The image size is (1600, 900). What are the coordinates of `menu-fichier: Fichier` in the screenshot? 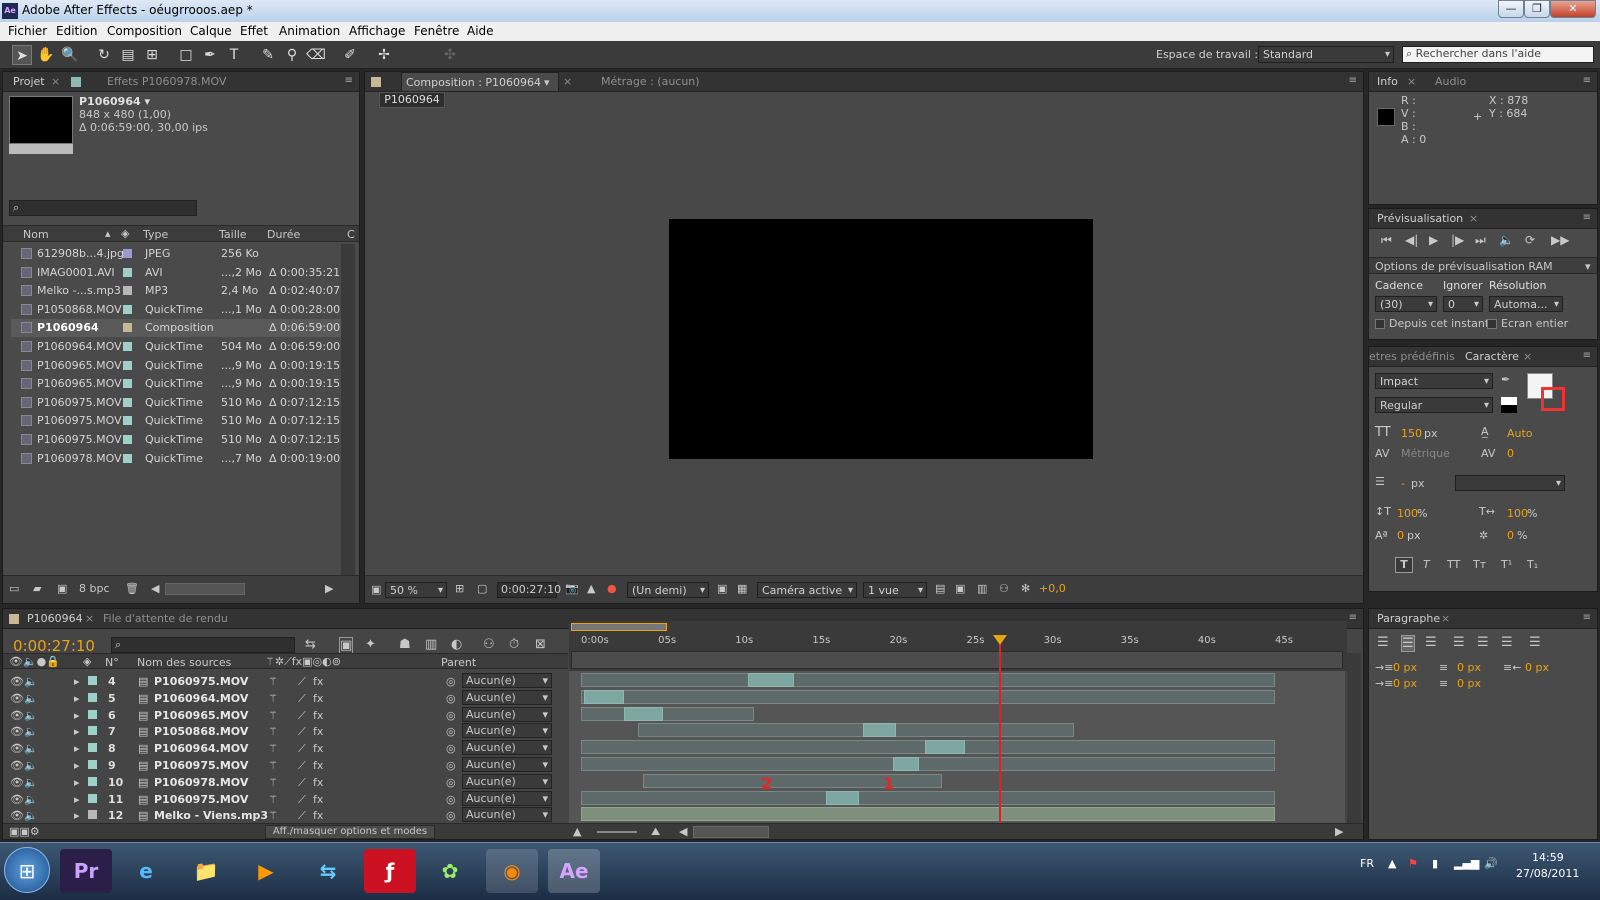 It's located at (27, 31).